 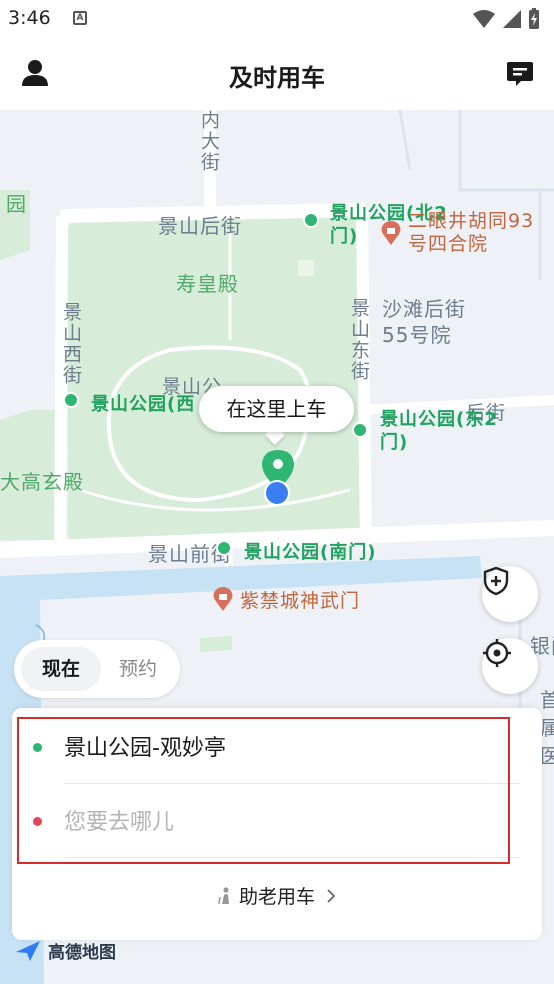 What do you see at coordinates (276, 409) in the screenshot?
I see `pickup-bubble: 在这里上车` at bounding box center [276, 409].